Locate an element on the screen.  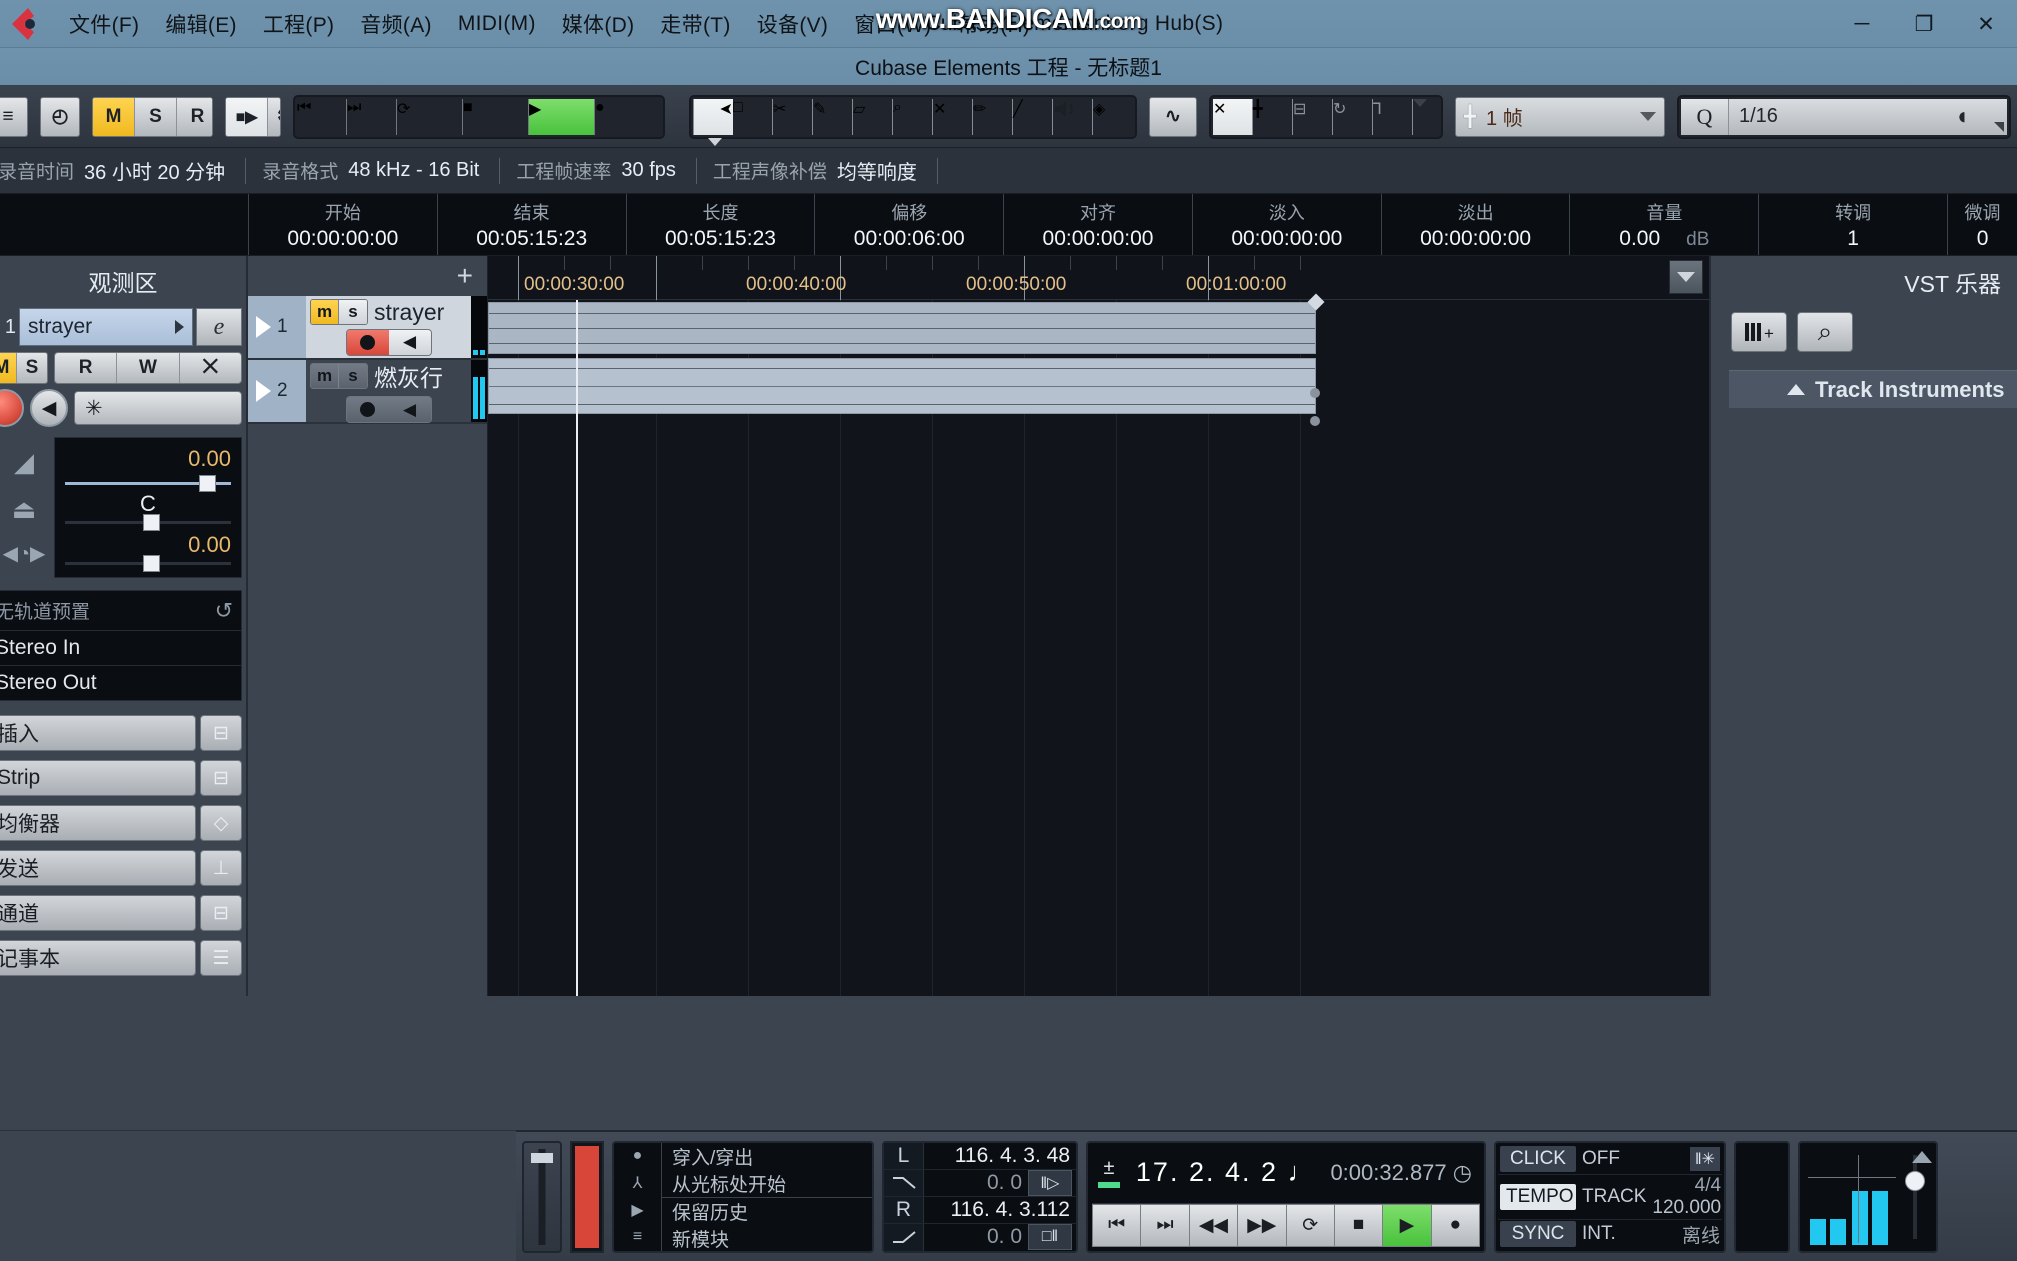
metronome-icon: ‖✳ is located at coordinates (1704, 1159).